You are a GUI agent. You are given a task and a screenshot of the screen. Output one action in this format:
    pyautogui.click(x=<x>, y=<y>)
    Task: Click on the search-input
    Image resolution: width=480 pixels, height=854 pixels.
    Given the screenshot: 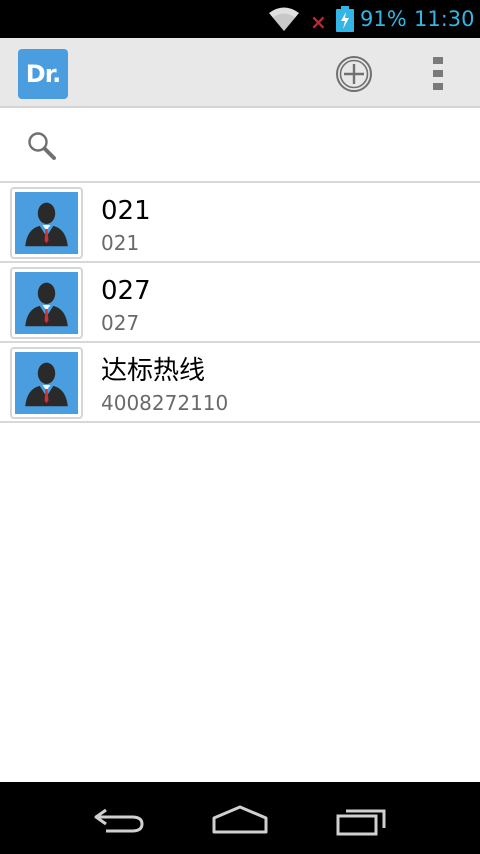 What is the action you would take?
    pyautogui.click(x=265, y=146)
    